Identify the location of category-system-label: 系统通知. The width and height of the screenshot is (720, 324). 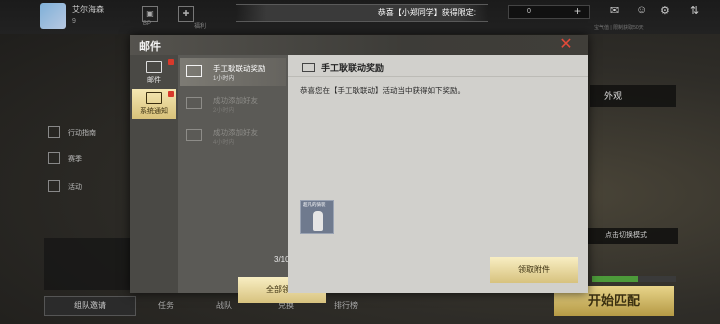
(154, 111).